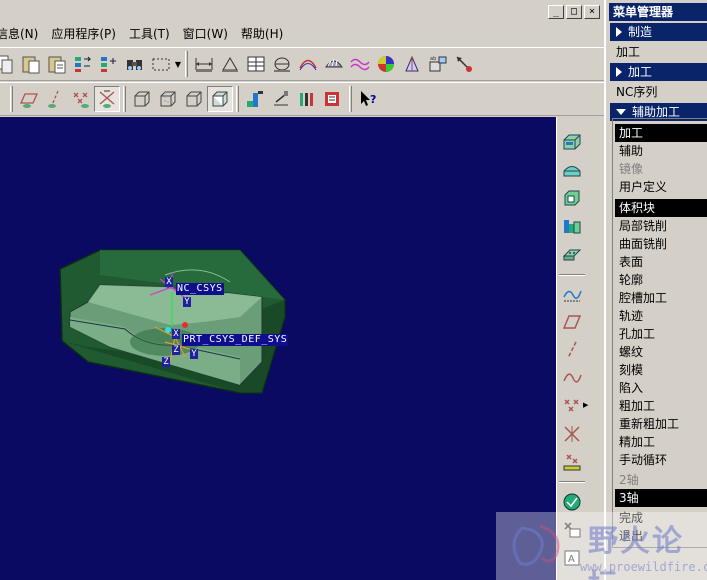 Image resolution: width=707 pixels, height=580 pixels. Describe the element at coordinates (661, 352) in the screenshot. I see `menu-item: 螺纹` at that location.